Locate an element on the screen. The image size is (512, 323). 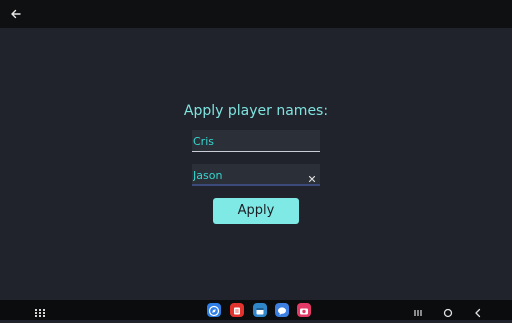
camera-app is located at coordinates (304, 310).